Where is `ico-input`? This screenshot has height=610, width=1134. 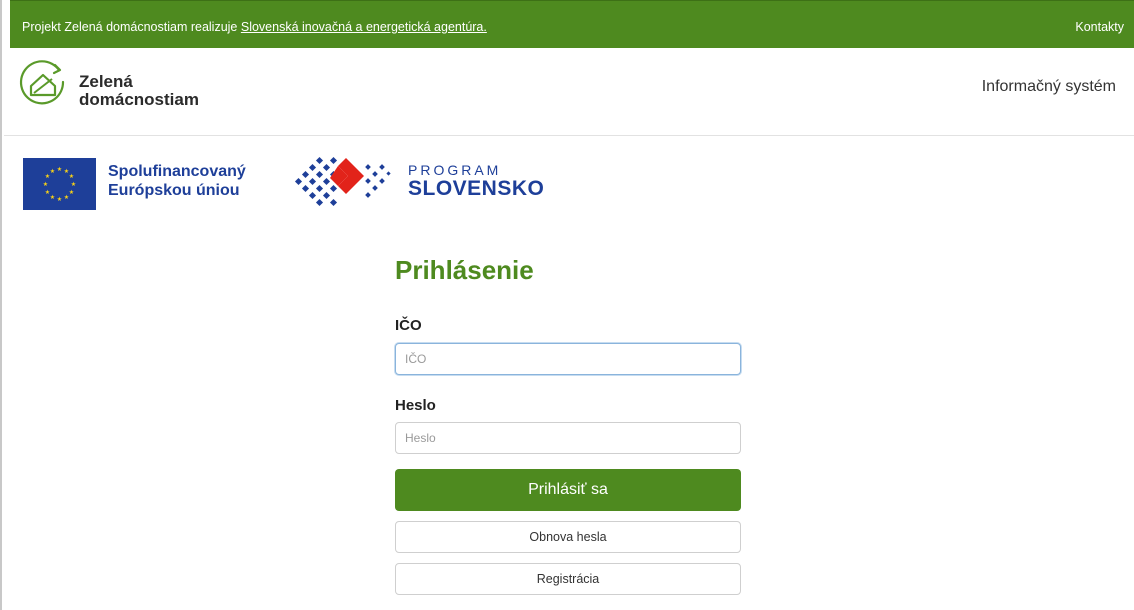
ico-input is located at coordinates (568, 359).